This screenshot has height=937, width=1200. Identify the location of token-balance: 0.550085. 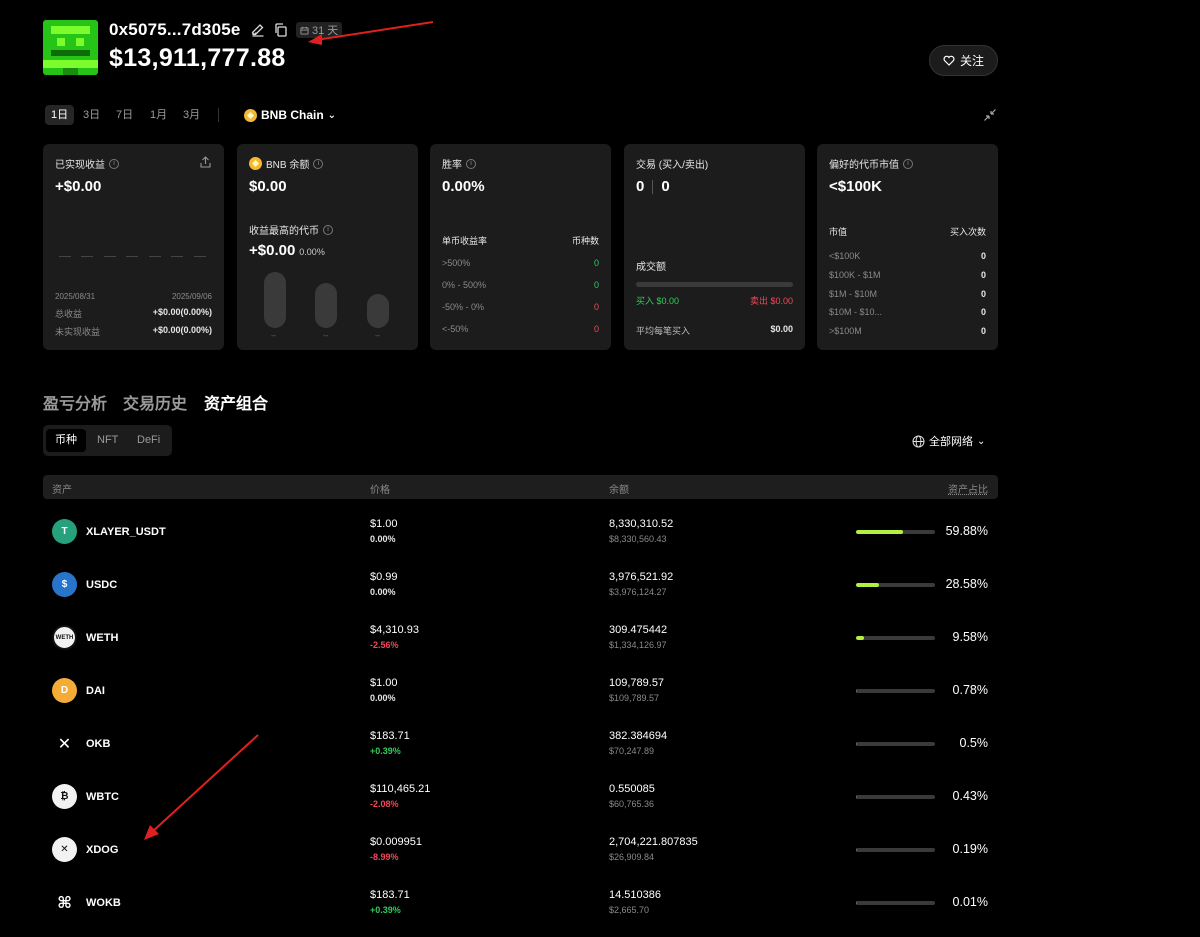
(632, 789).